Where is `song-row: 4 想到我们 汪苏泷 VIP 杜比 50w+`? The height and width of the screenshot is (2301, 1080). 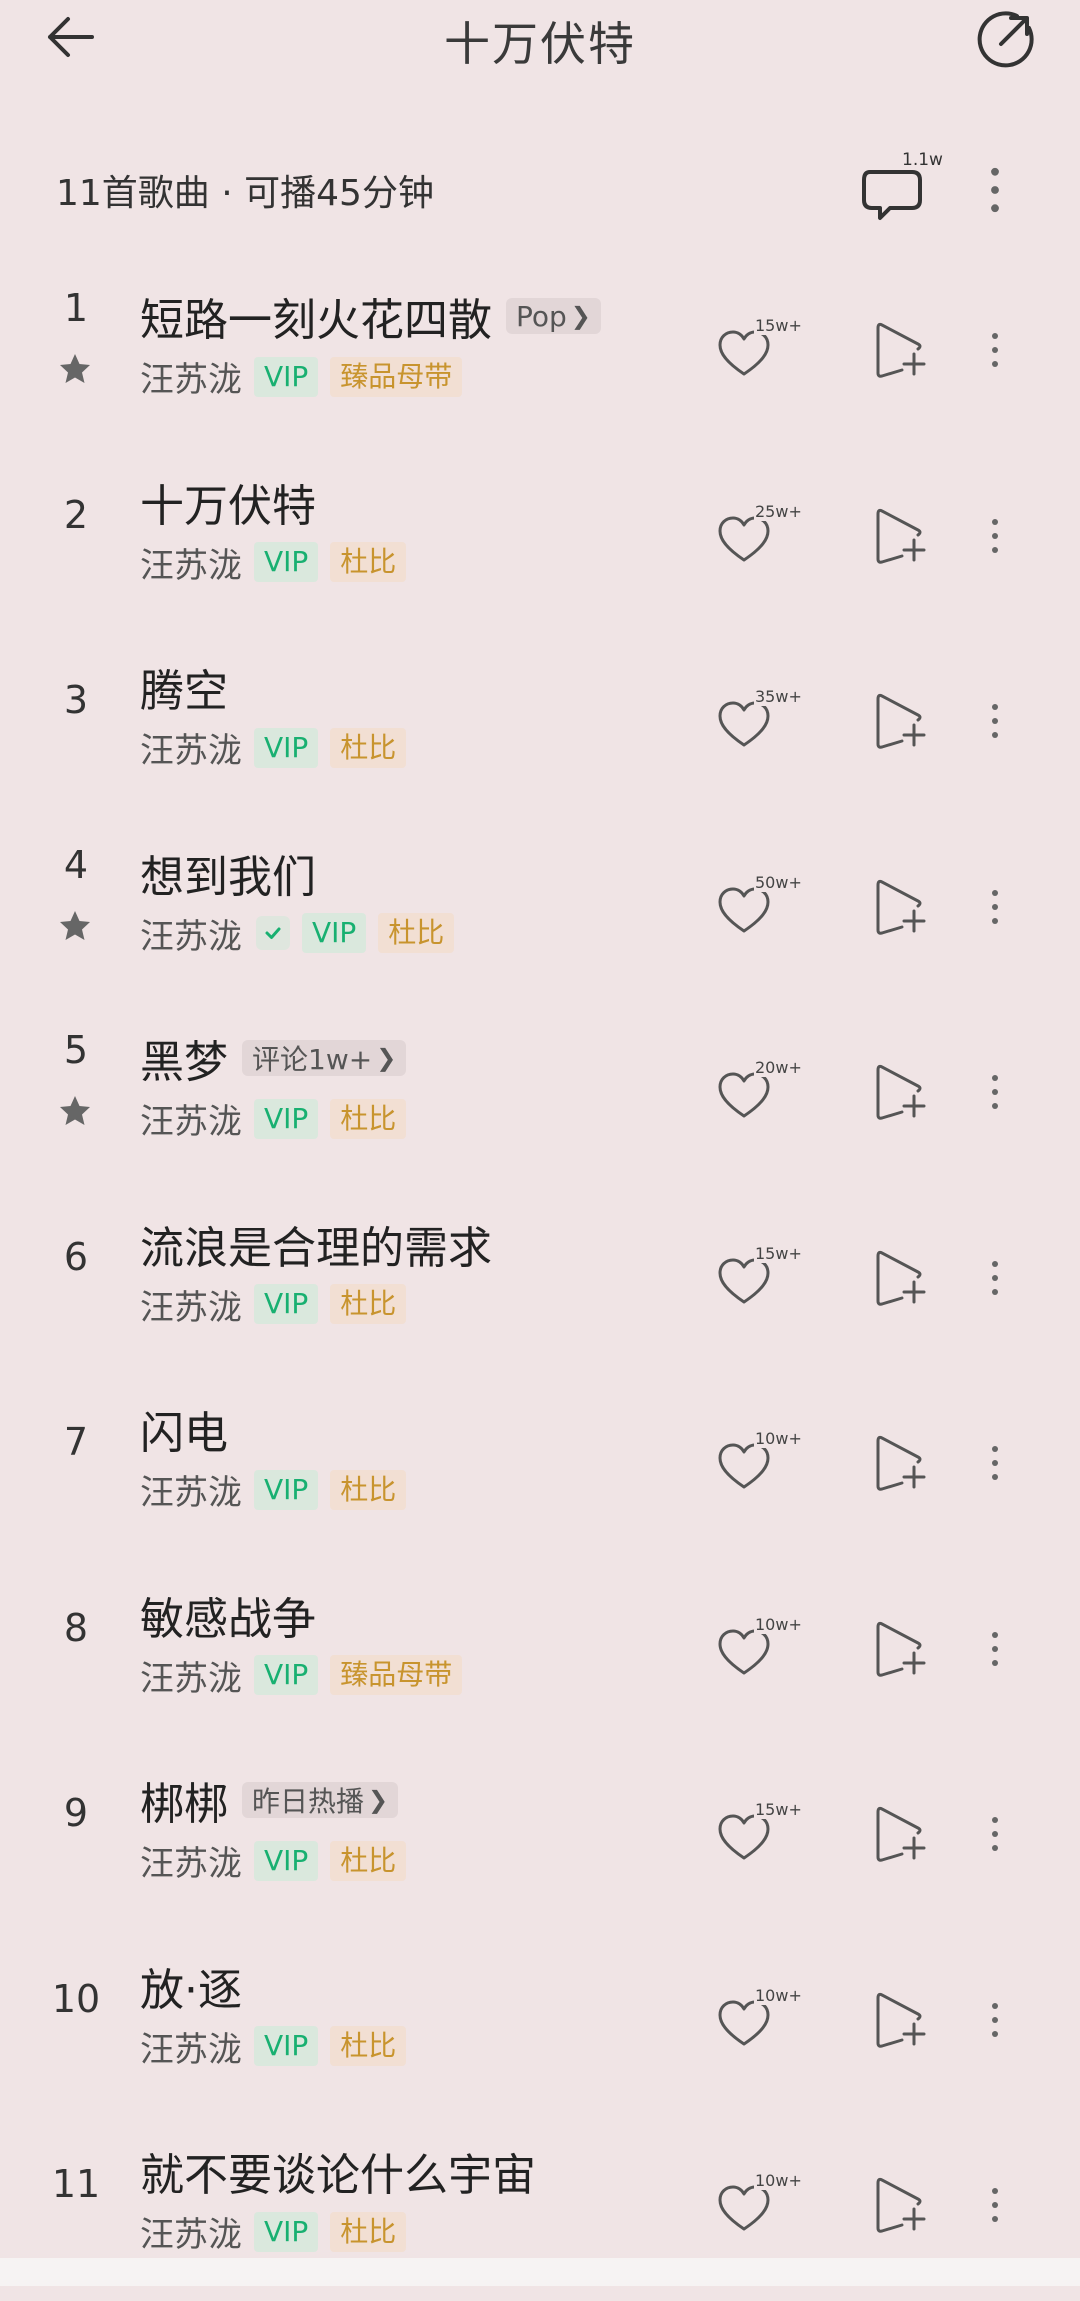 song-row: 4 想到我们 汪苏泷 VIP 杜比 50w+ is located at coordinates (540, 910).